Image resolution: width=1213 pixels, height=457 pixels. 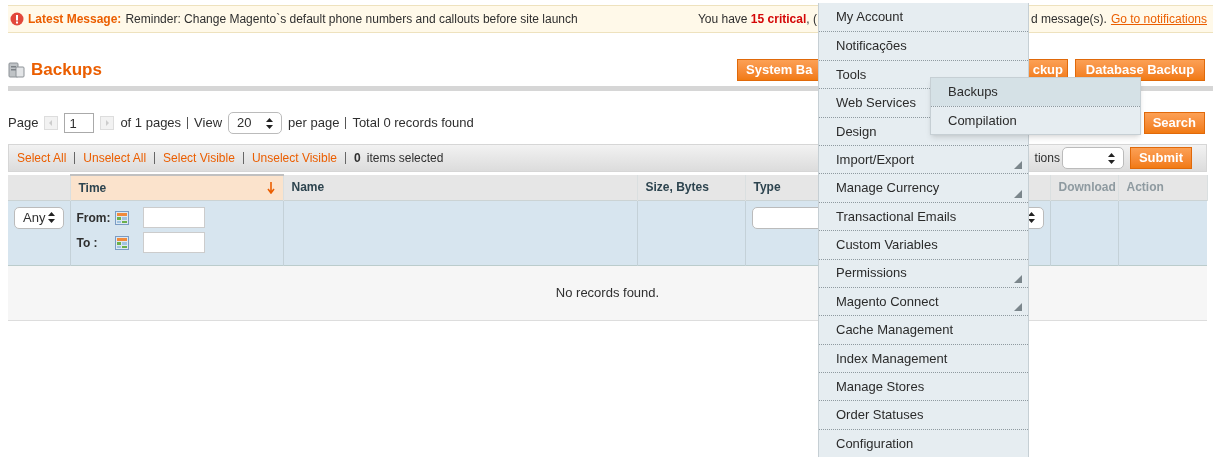 What do you see at coordinates (607, 292) in the screenshot?
I see `empty-message: No records found.` at bounding box center [607, 292].